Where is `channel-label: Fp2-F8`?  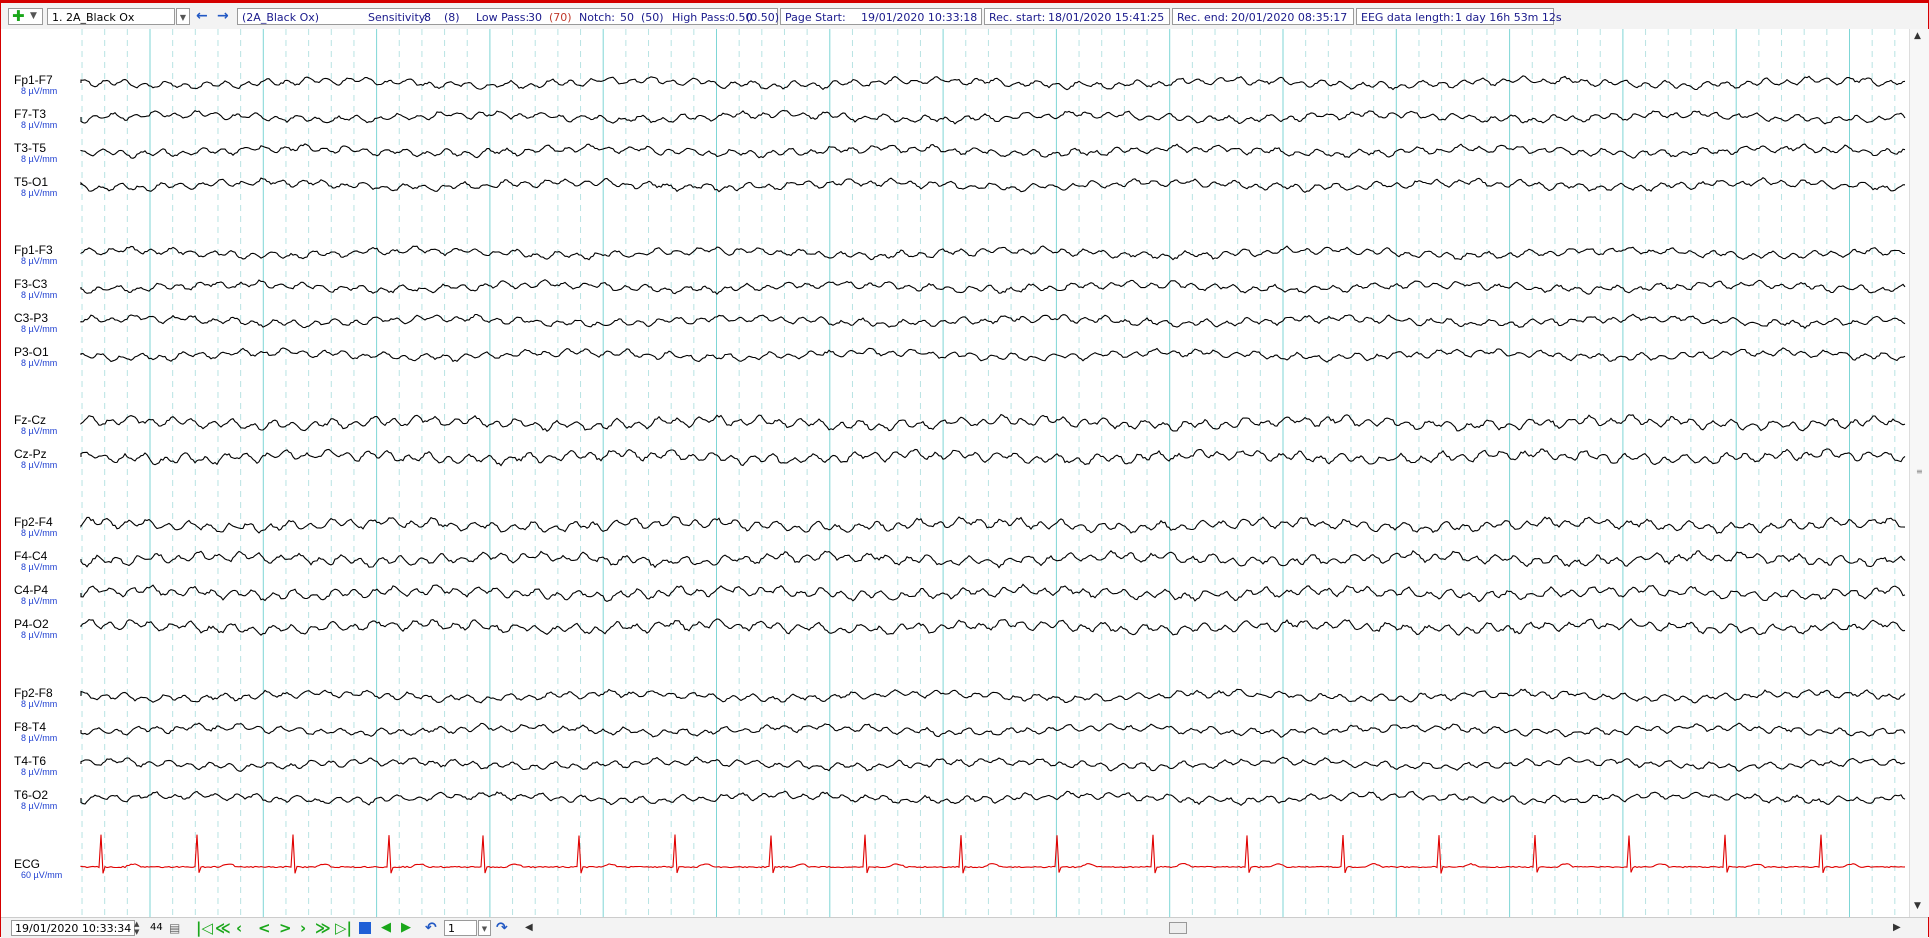
channel-label: Fp2-F8 is located at coordinates (33, 693).